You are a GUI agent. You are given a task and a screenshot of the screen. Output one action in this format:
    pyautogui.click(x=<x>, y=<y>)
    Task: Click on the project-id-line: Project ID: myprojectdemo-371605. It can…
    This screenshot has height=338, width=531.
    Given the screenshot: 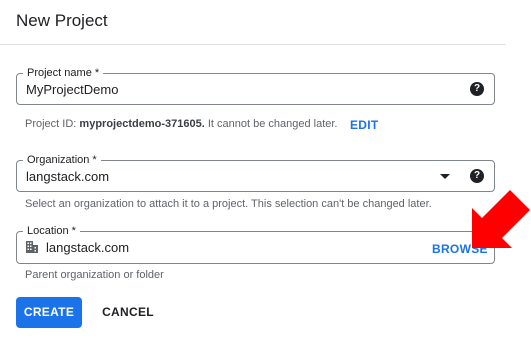 What is the action you would take?
    pyautogui.click(x=181, y=124)
    